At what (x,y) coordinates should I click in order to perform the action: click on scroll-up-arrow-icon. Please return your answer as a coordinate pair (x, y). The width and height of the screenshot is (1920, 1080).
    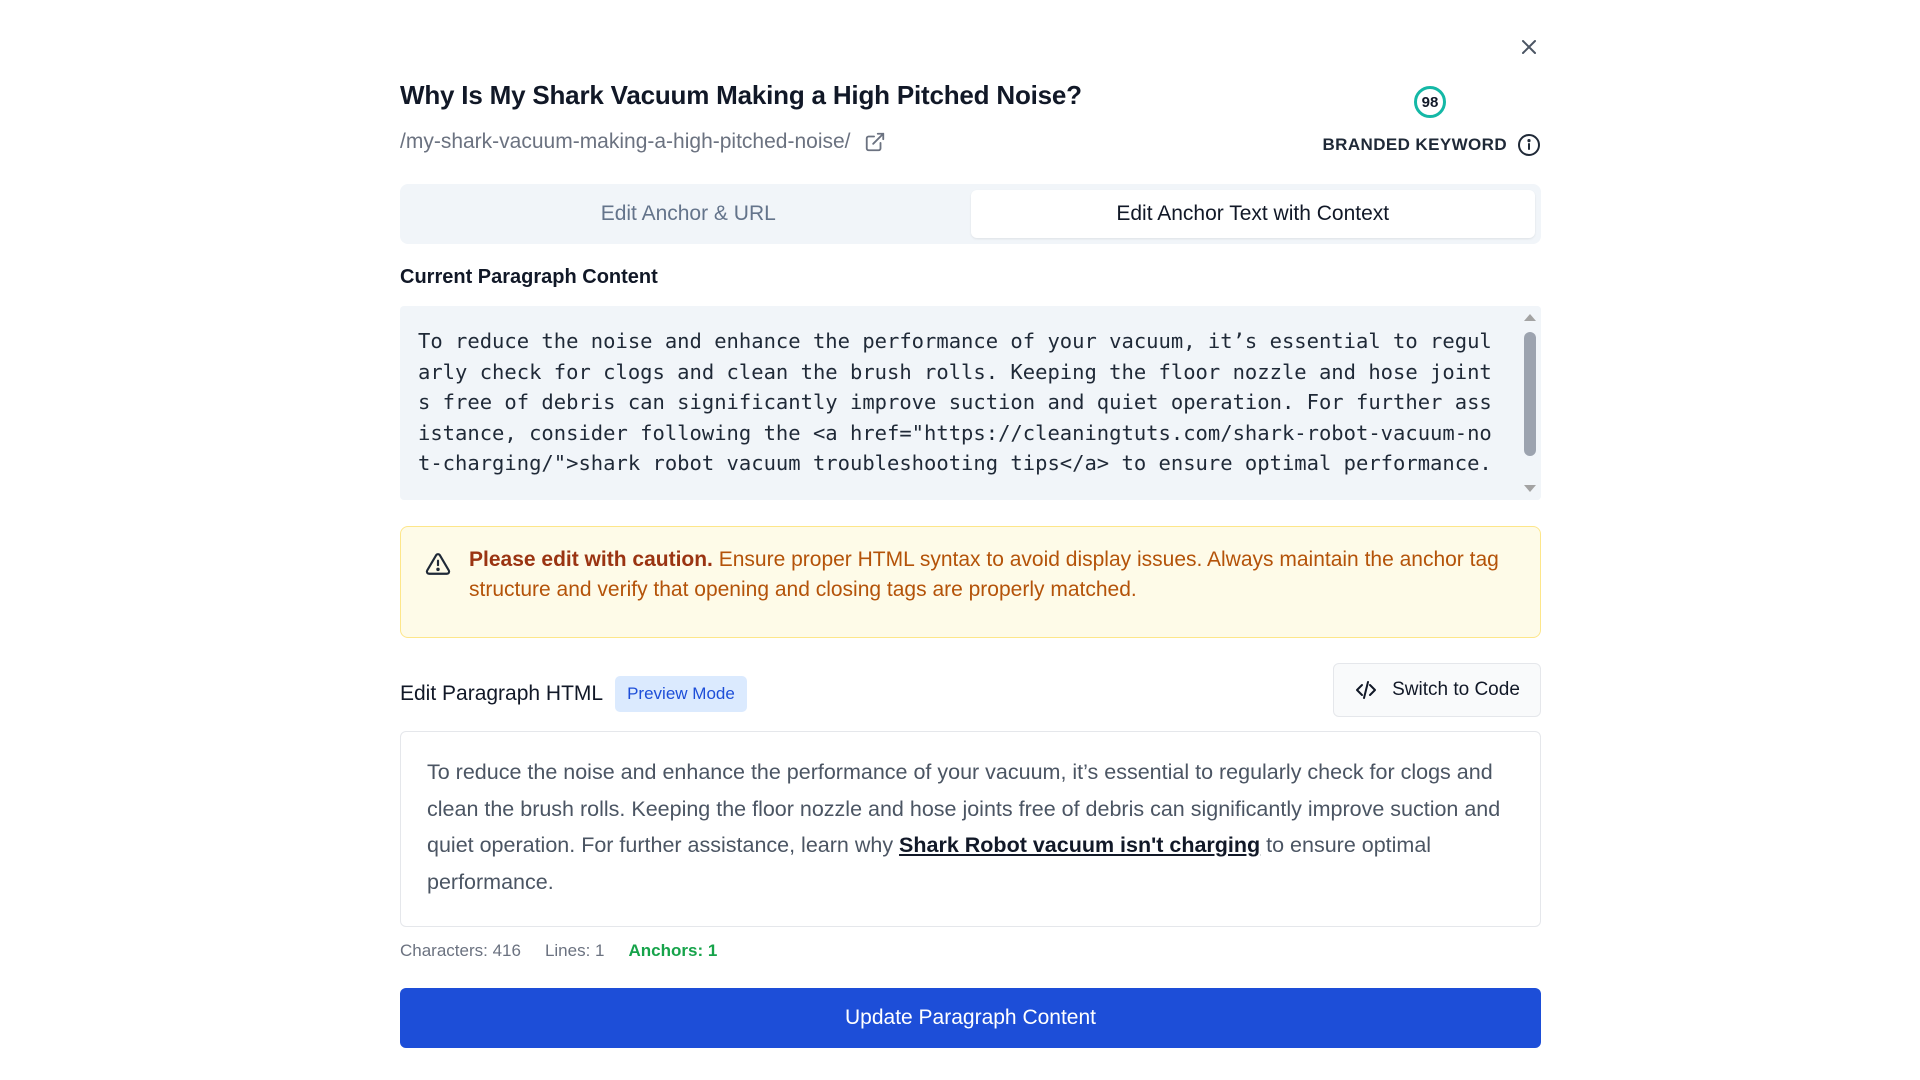
    Looking at the image, I should click on (1530, 317).